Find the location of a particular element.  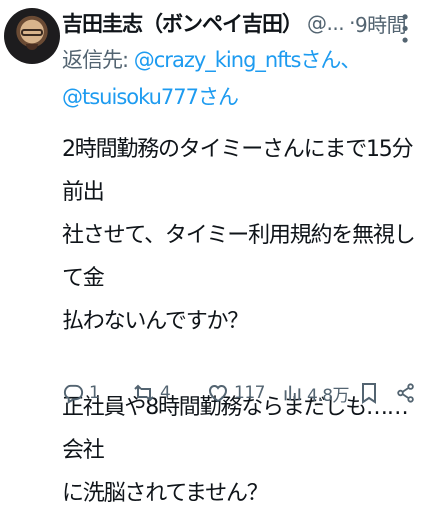

more-dots-icon: ••• is located at coordinates (404, 29).